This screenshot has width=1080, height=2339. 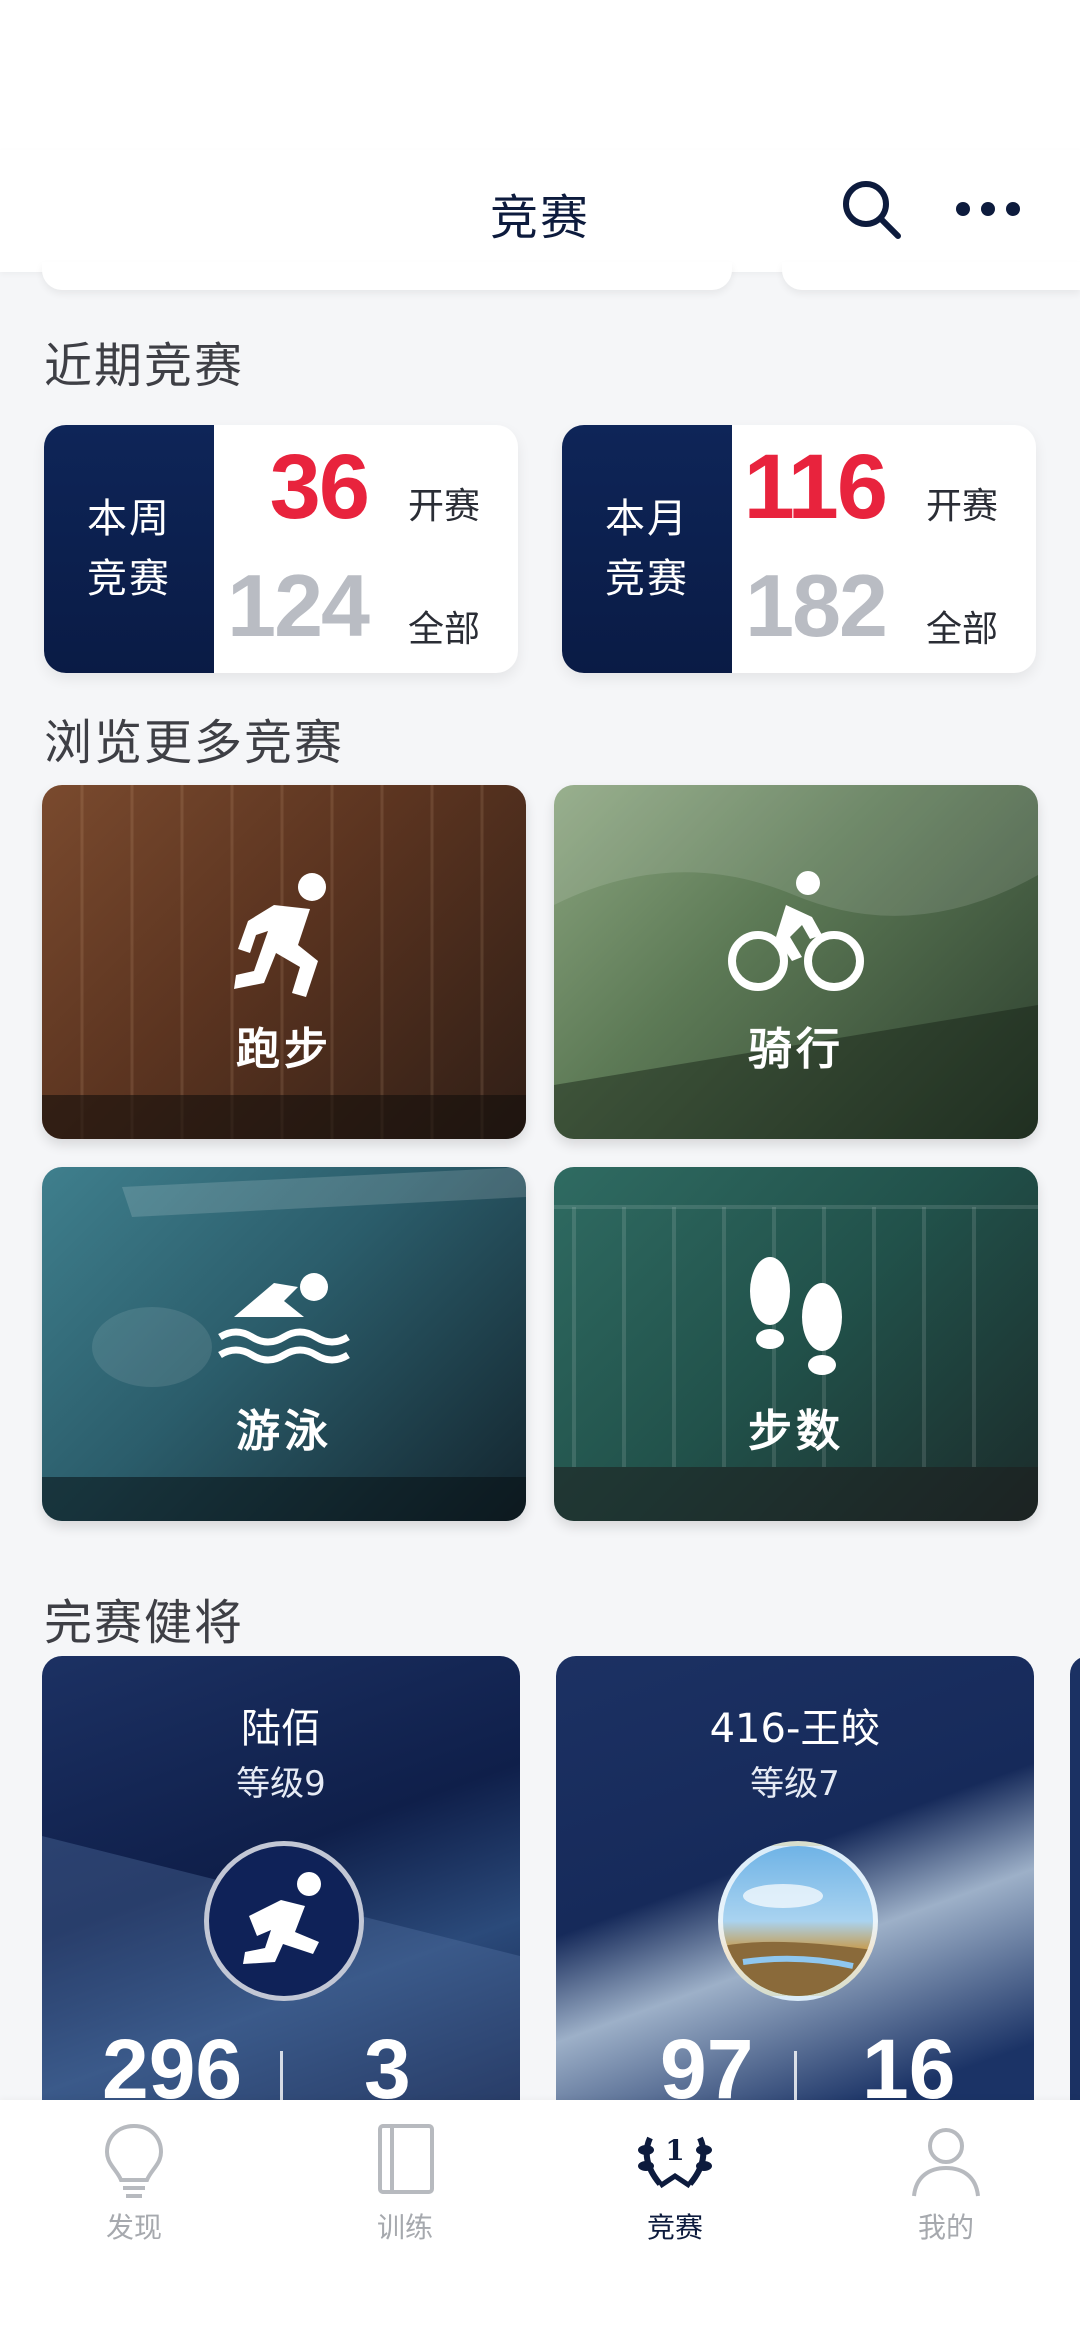 I want to click on running-tile: 跑步, so click(x=284, y=962).